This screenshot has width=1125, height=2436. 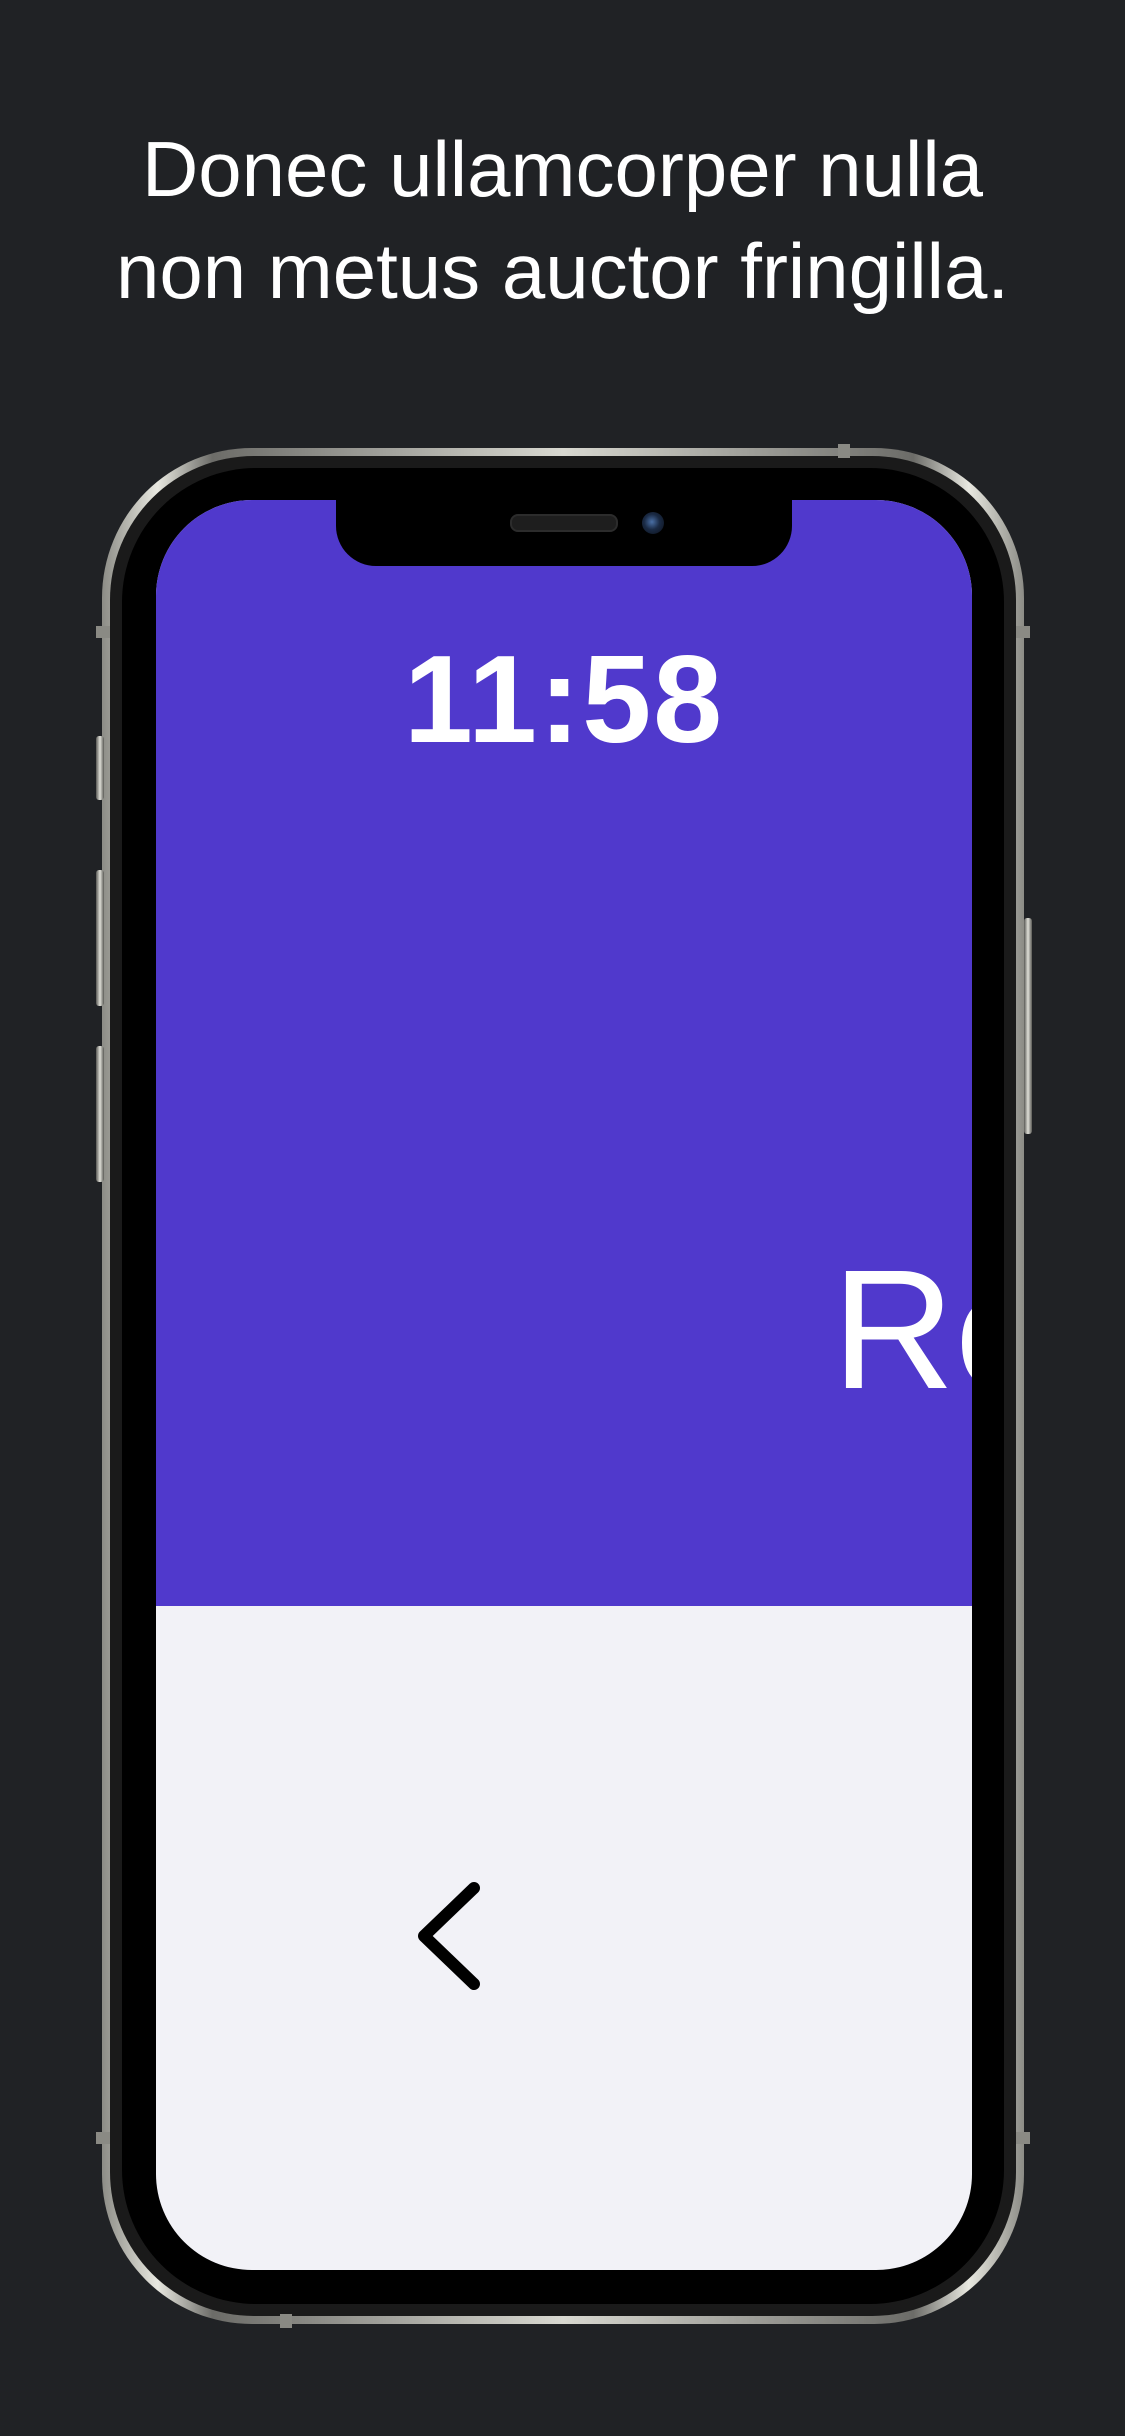 I want to click on volume-down-button, so click(x=100, y=1114).